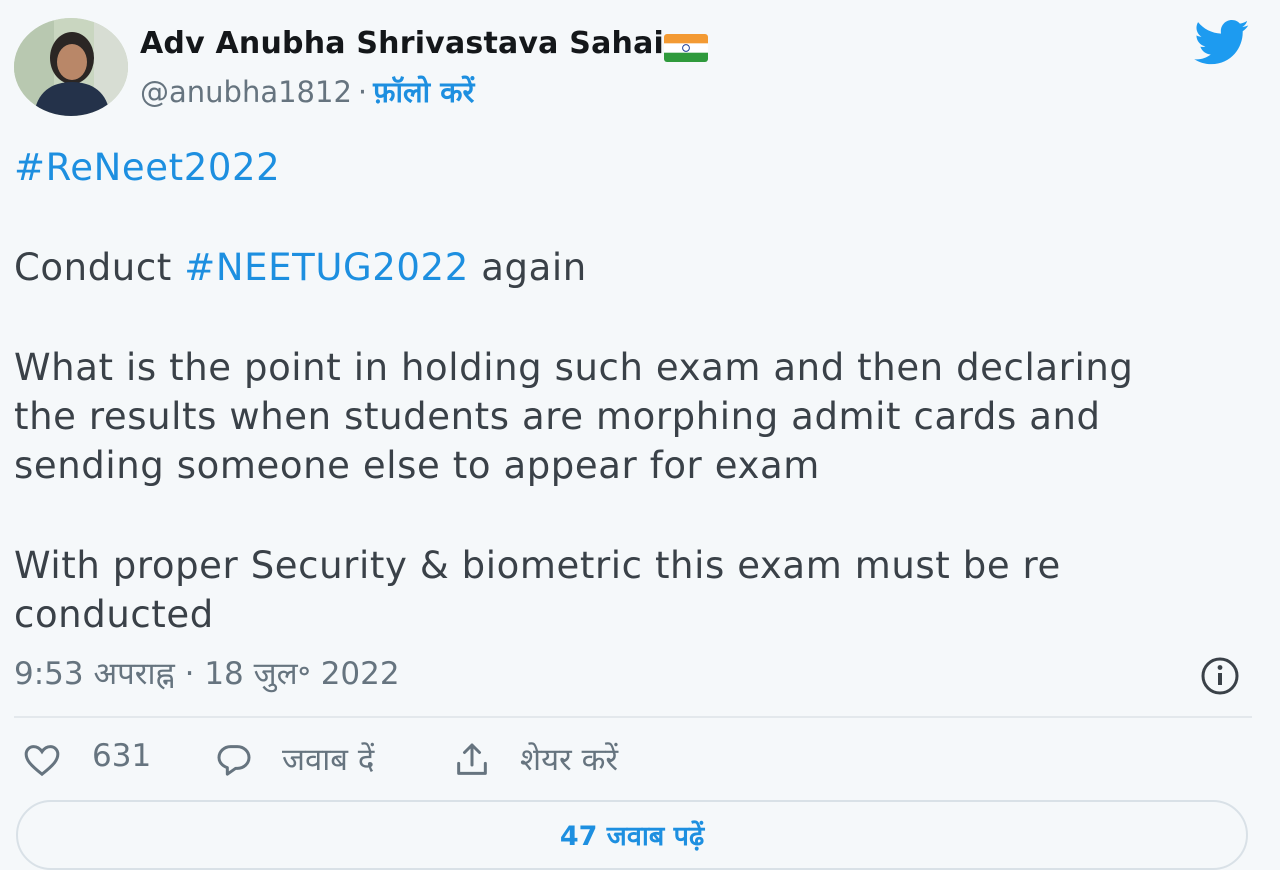 This screenshot has width=1280, height=870. I want to click on divider, so click(633, 717).